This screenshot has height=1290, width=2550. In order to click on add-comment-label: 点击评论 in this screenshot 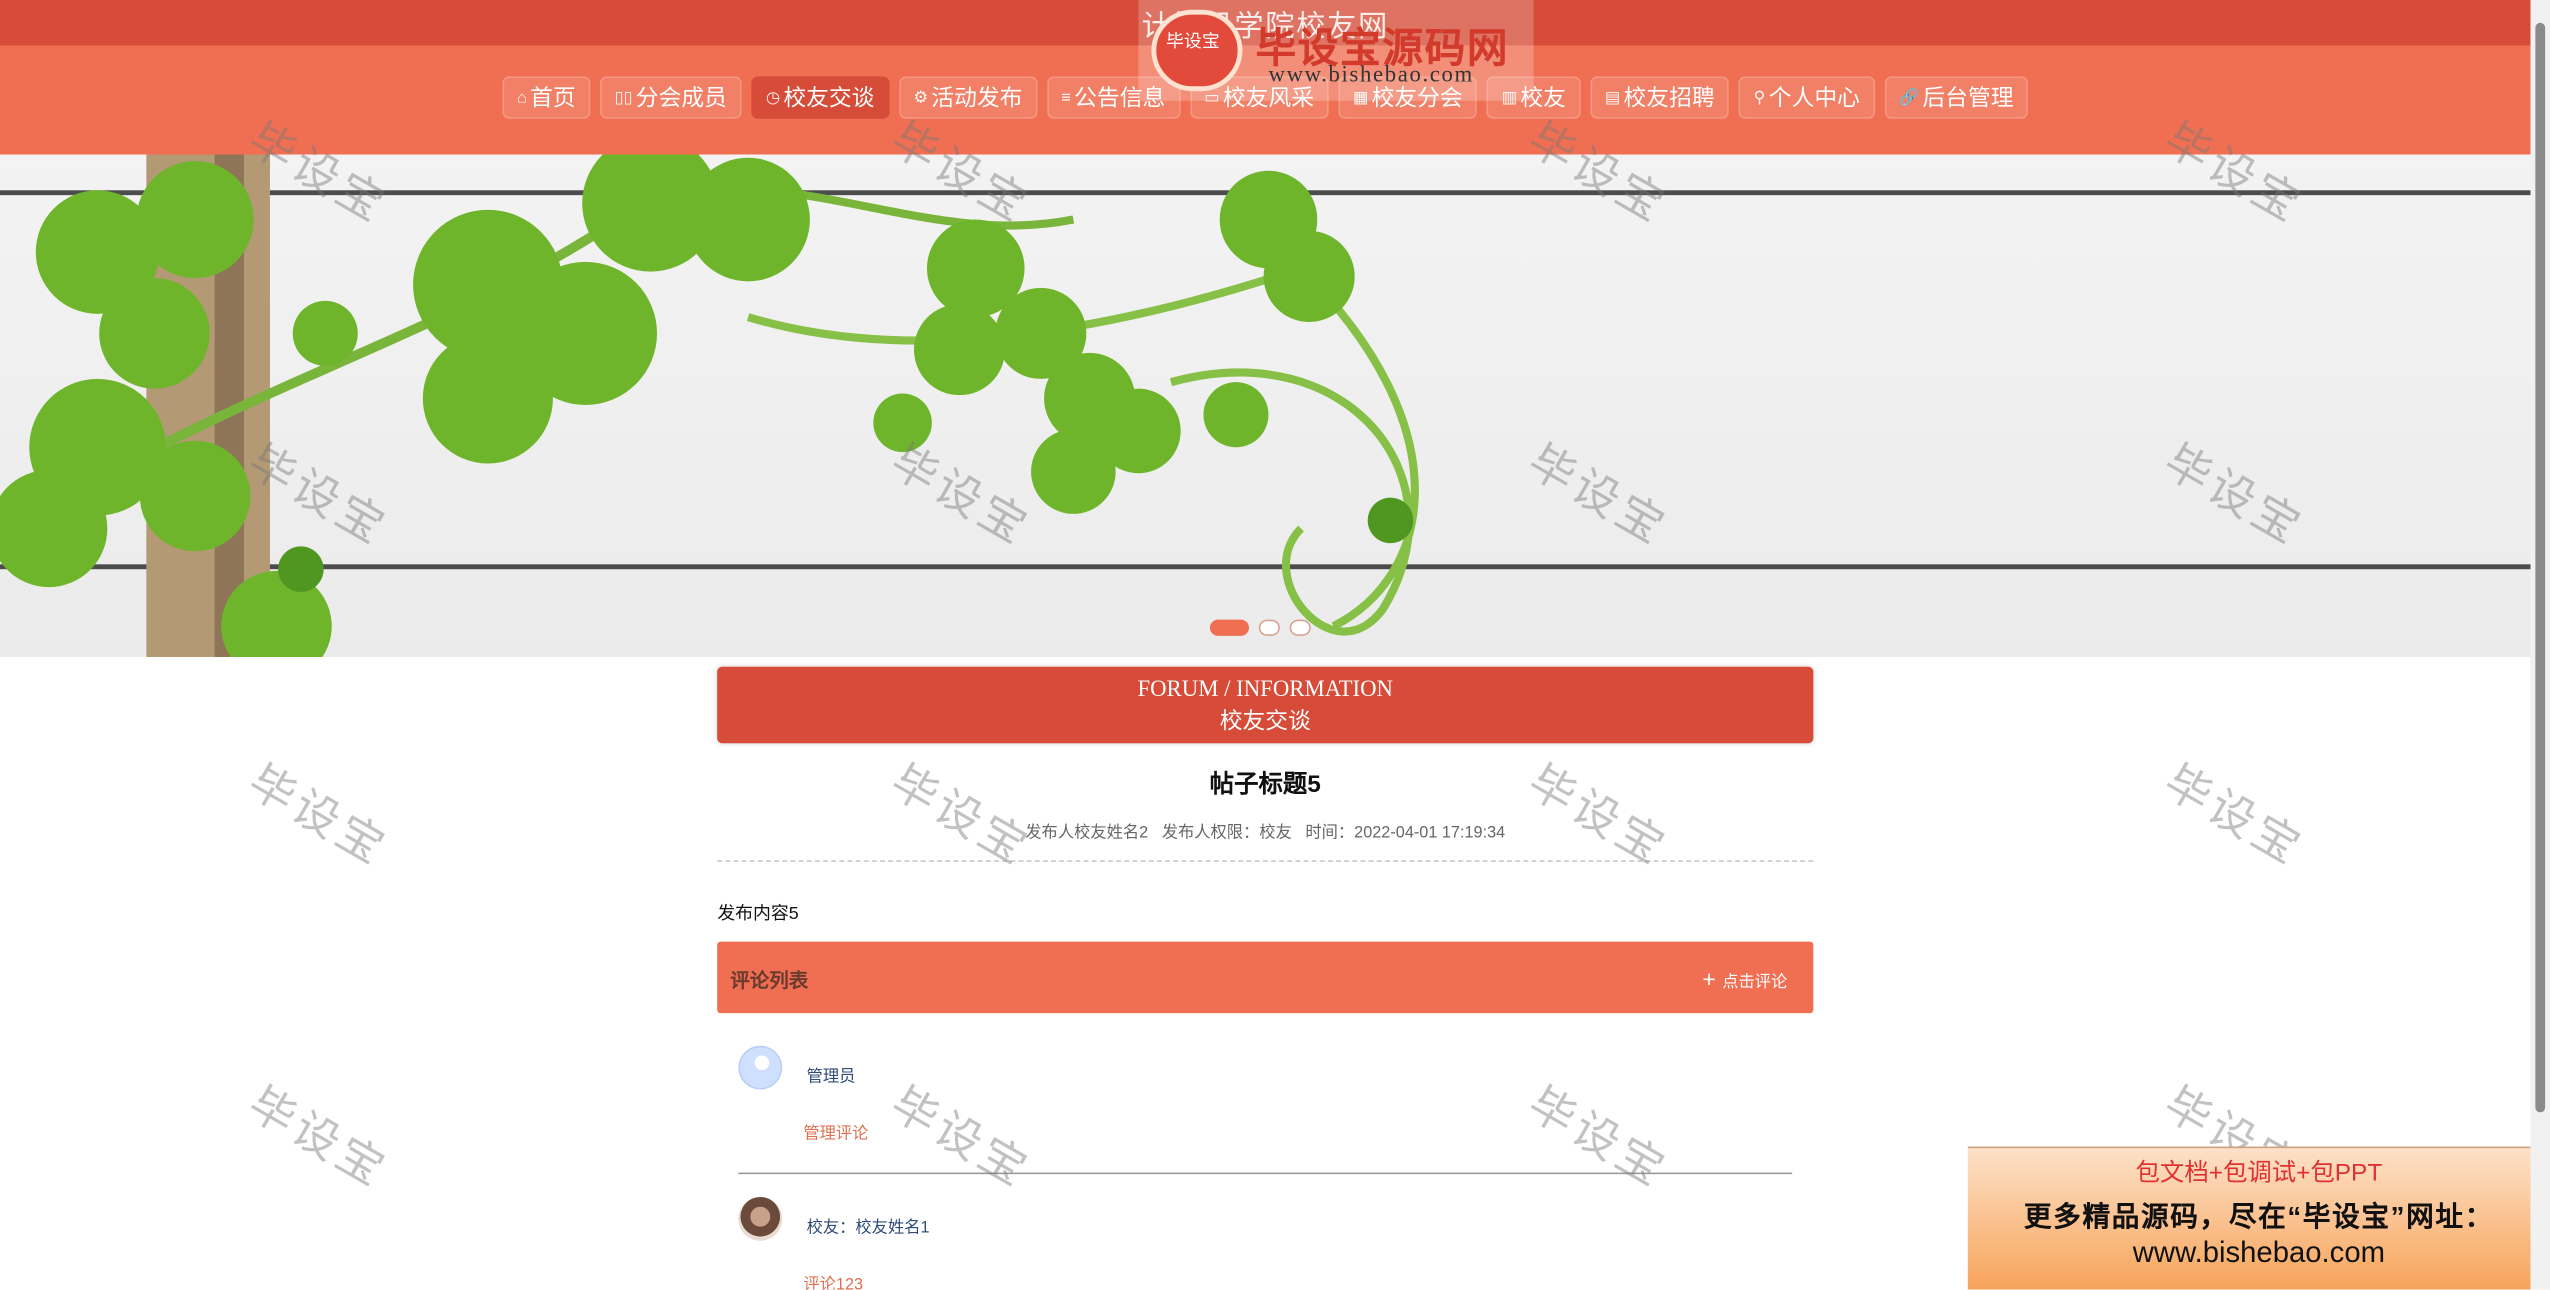, I will do `click(1755, 982)`.